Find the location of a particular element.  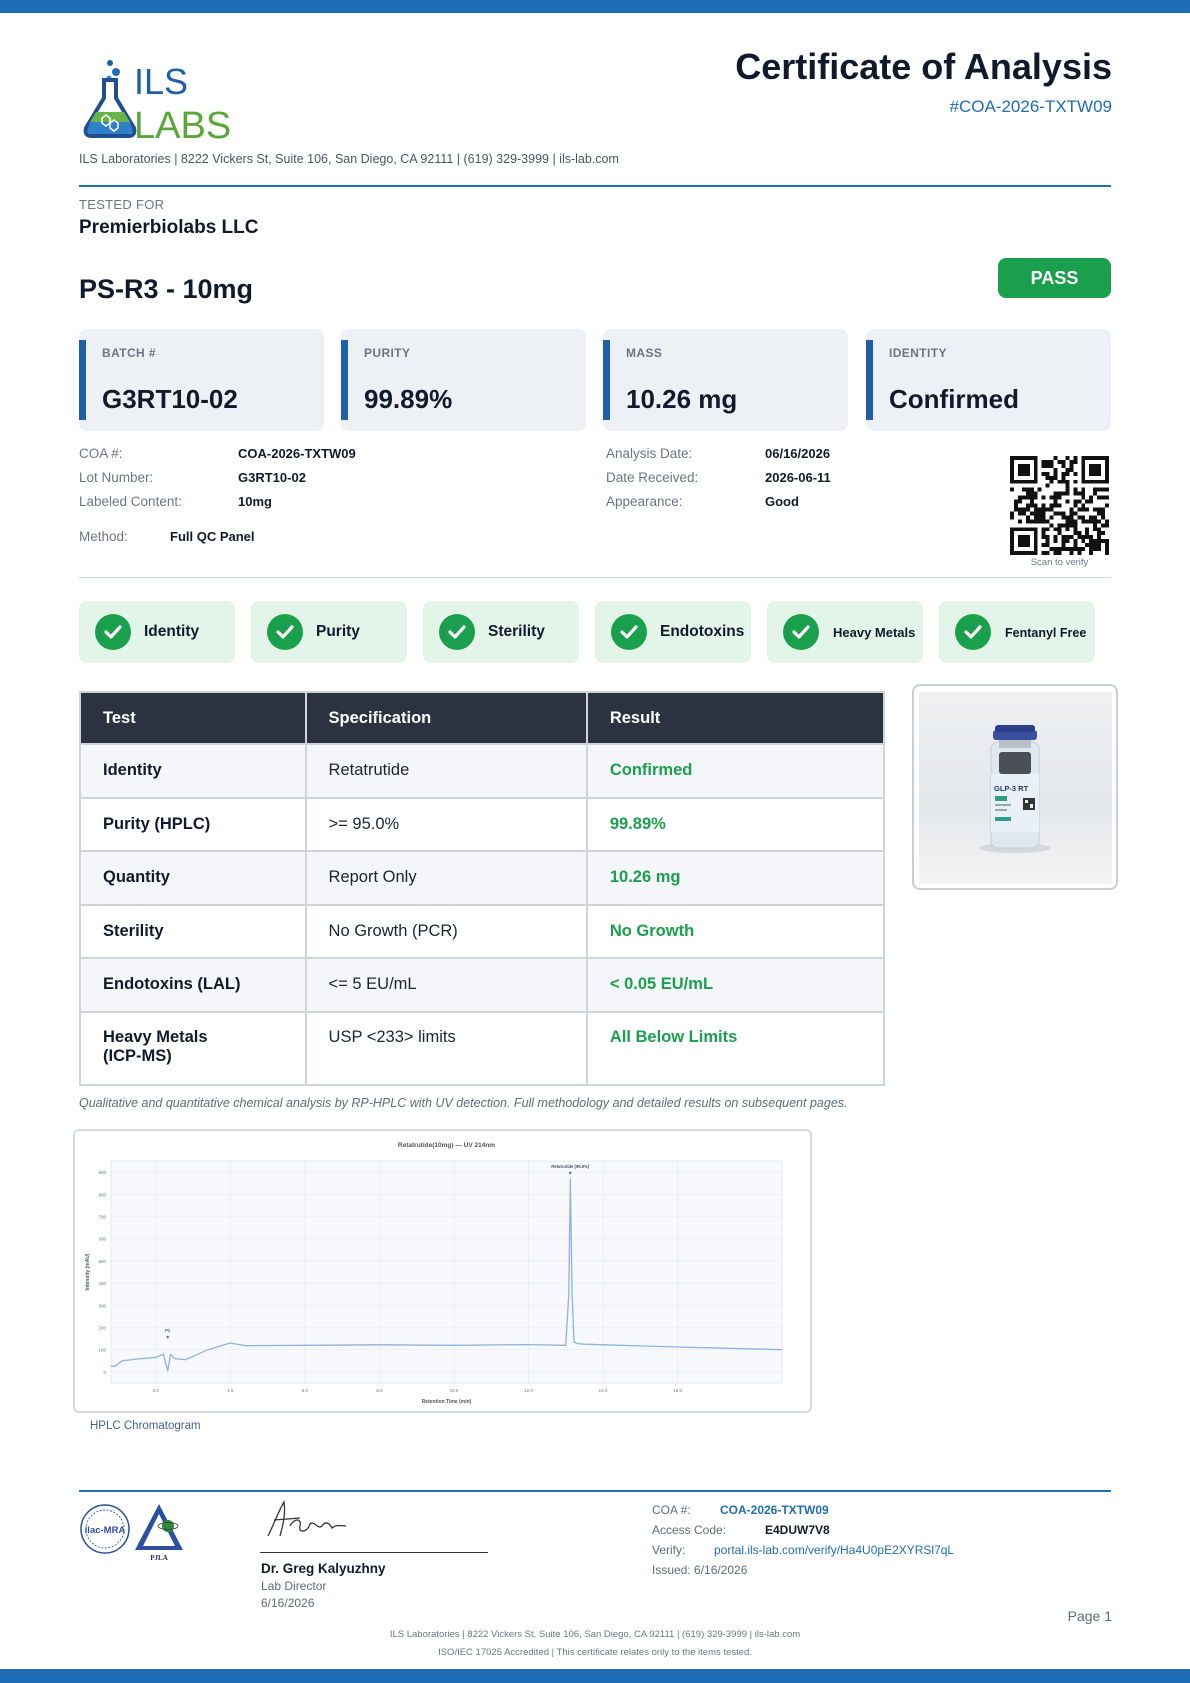

check-label: Heavy Metals is located at coordinates (874, 632).